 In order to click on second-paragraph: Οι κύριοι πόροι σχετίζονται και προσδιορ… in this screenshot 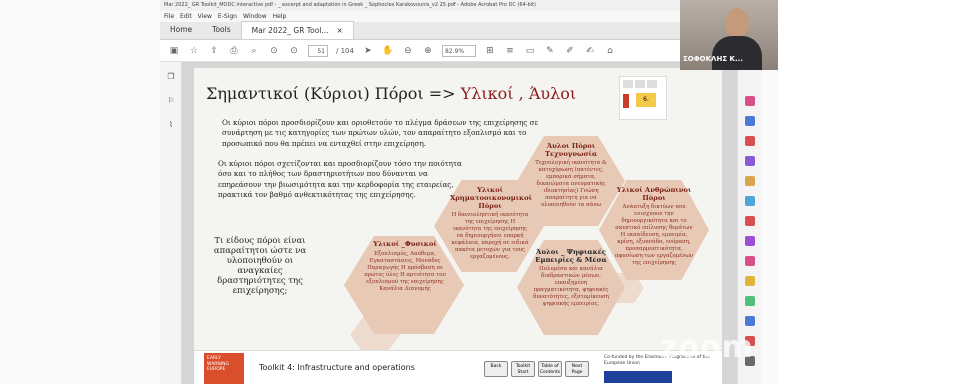, I will do `click(340, 179)`.